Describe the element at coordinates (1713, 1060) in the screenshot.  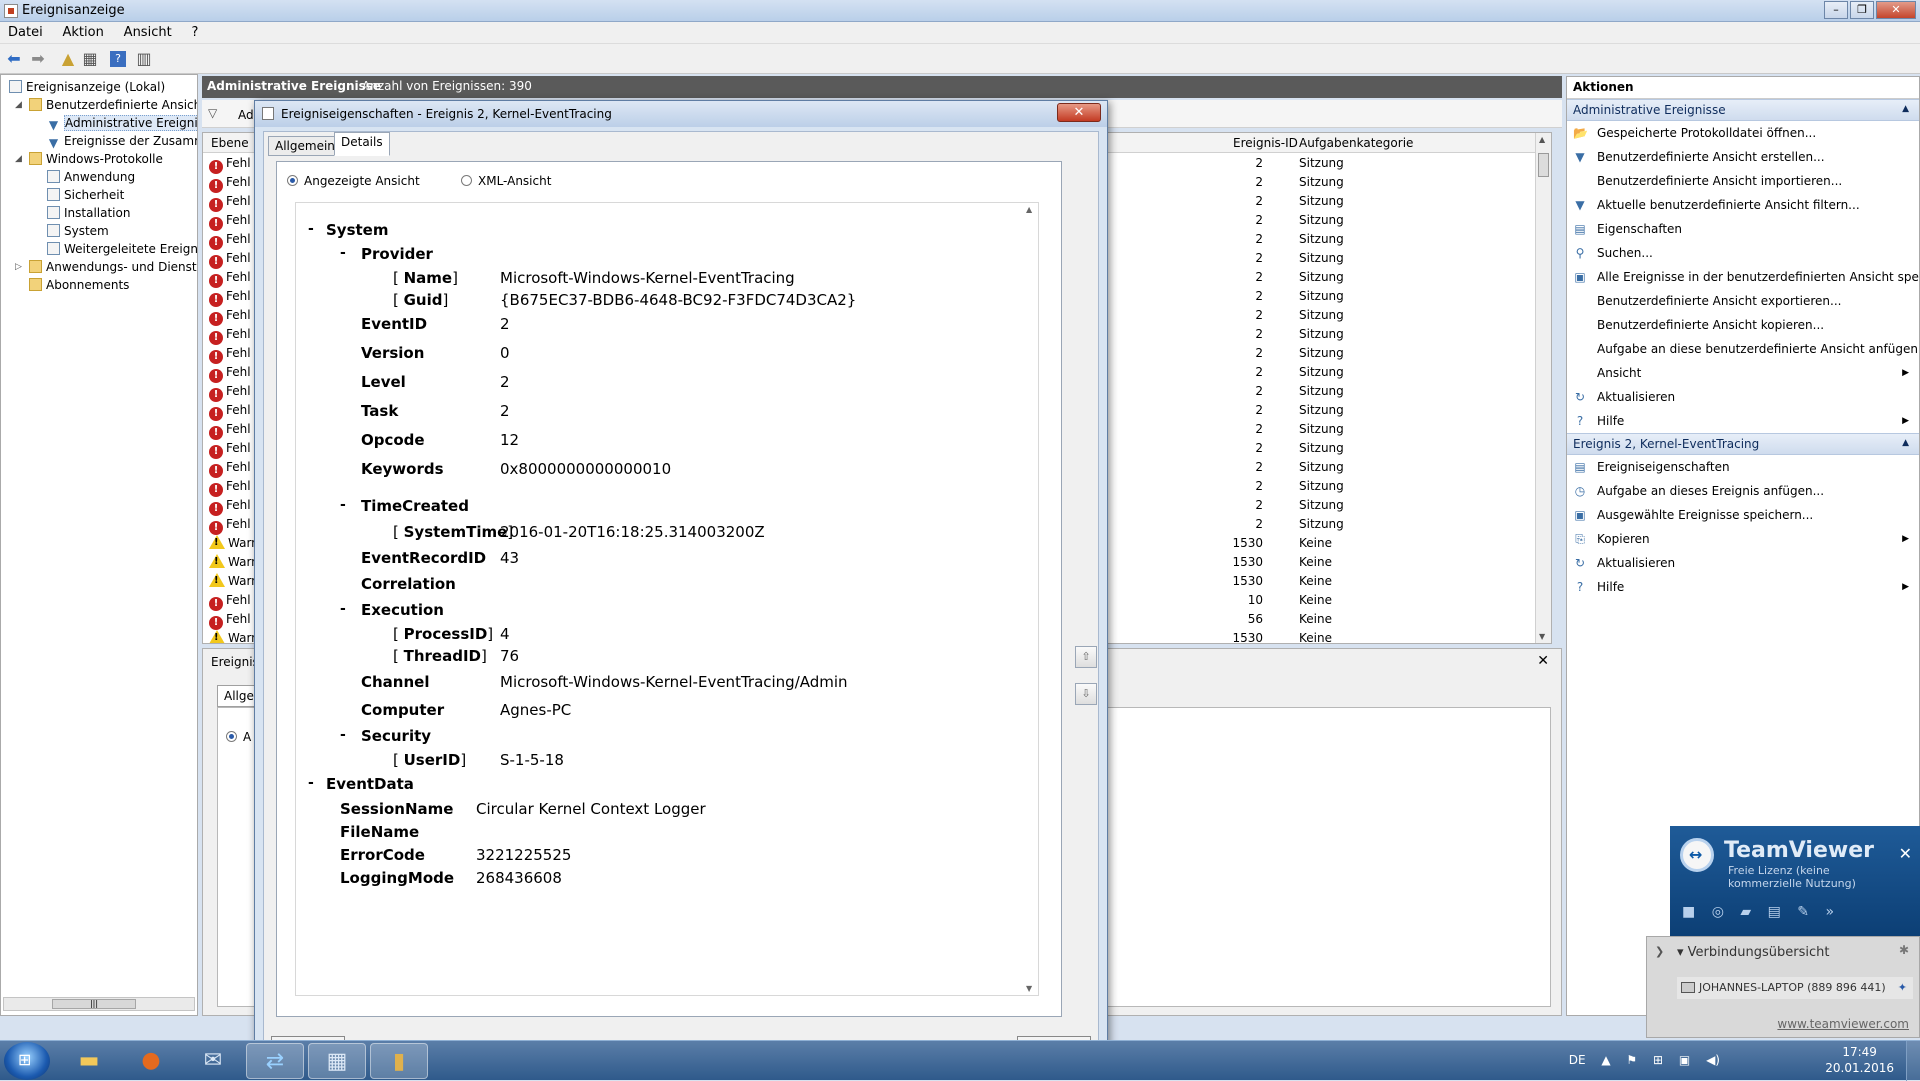
I see `volume-icon: ◀)` at that location.